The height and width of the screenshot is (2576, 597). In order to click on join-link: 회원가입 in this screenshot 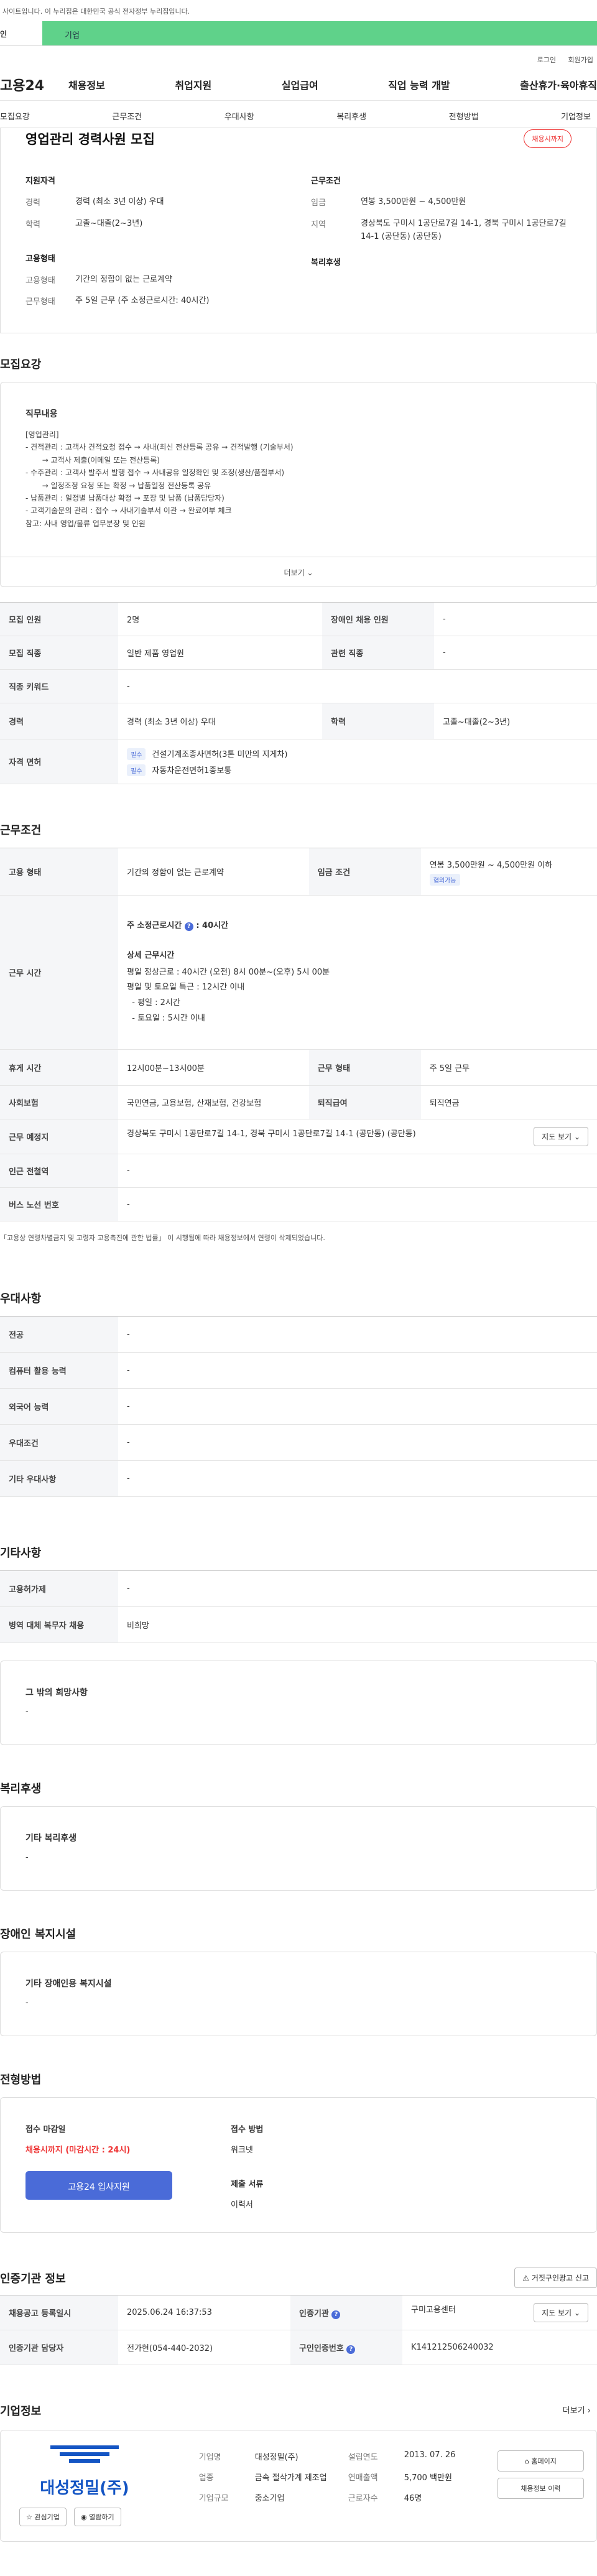, I will do `click(580, 60)`.